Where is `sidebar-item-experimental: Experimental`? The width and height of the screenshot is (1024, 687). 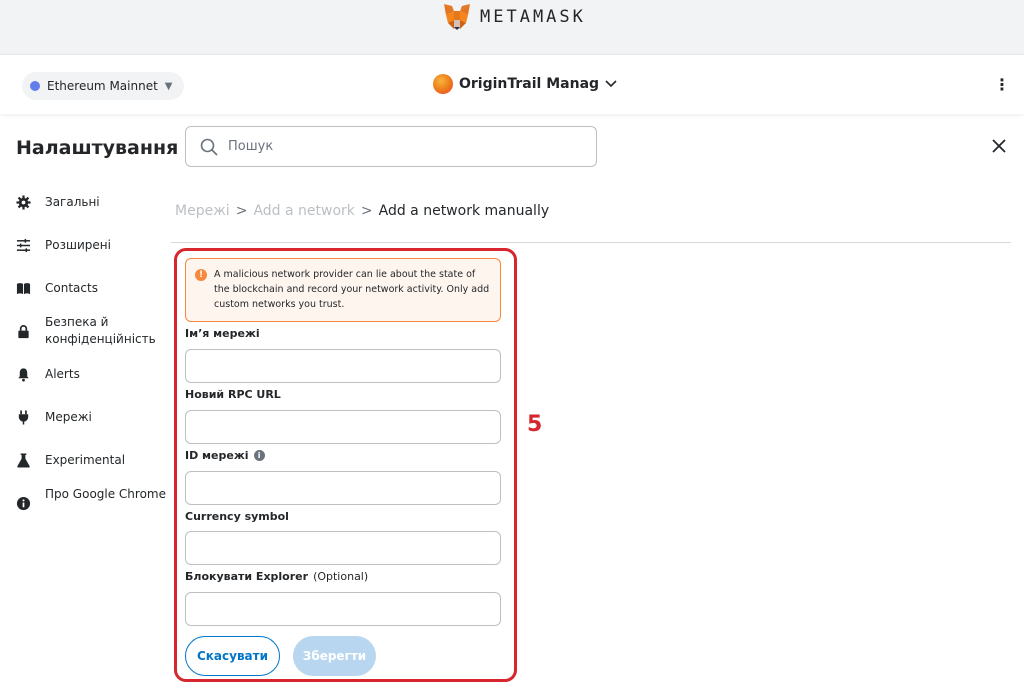
sidebar-item-experimental: Experimental is located at coordinates (91, 460).